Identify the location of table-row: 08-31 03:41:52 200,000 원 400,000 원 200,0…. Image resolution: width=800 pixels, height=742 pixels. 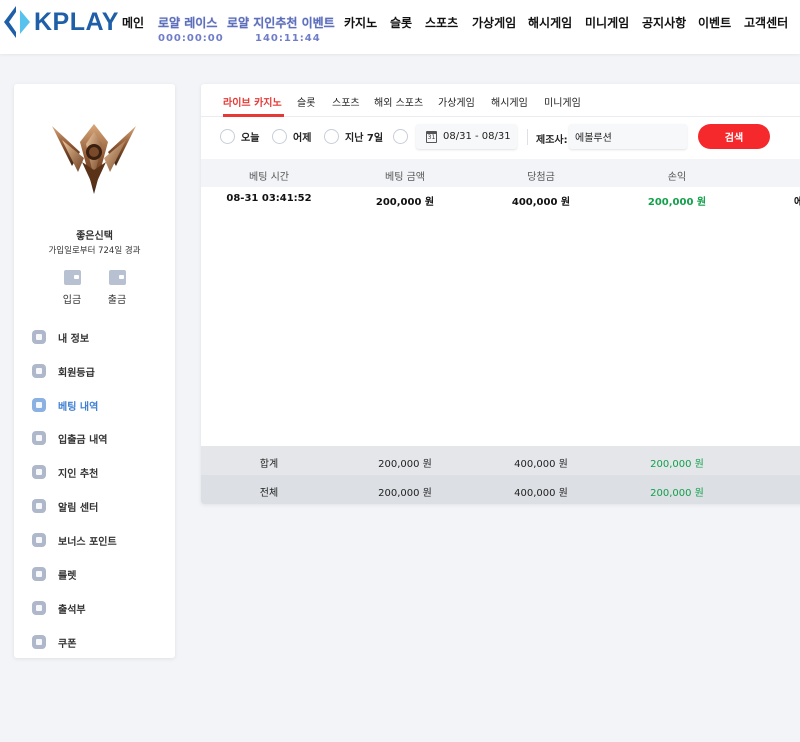
(500, 199).